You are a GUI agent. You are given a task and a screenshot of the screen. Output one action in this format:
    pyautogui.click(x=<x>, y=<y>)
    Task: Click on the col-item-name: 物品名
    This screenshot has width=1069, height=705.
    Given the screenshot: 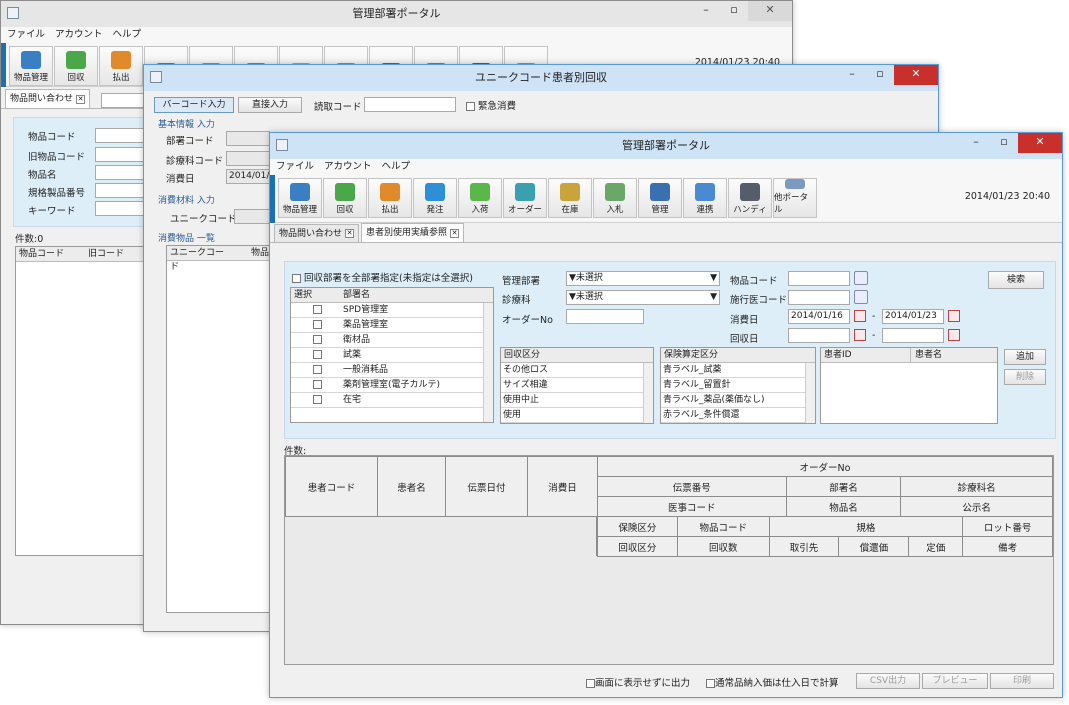 What is the action you would take?
    pyautogui.click(x=843, y=506)
    